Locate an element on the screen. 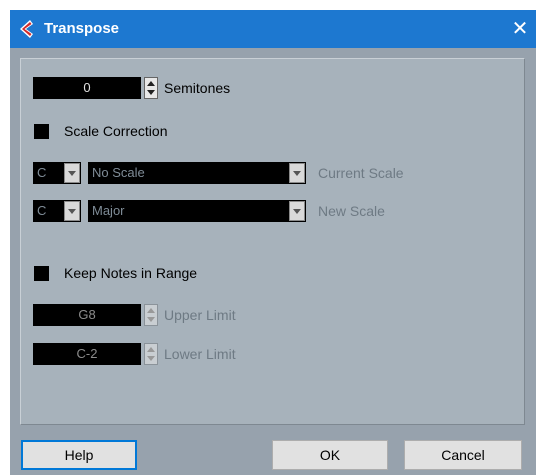 This screenshot has width=536, height=475. current-scale-select: No Scale is located at coordinates (197, 173).